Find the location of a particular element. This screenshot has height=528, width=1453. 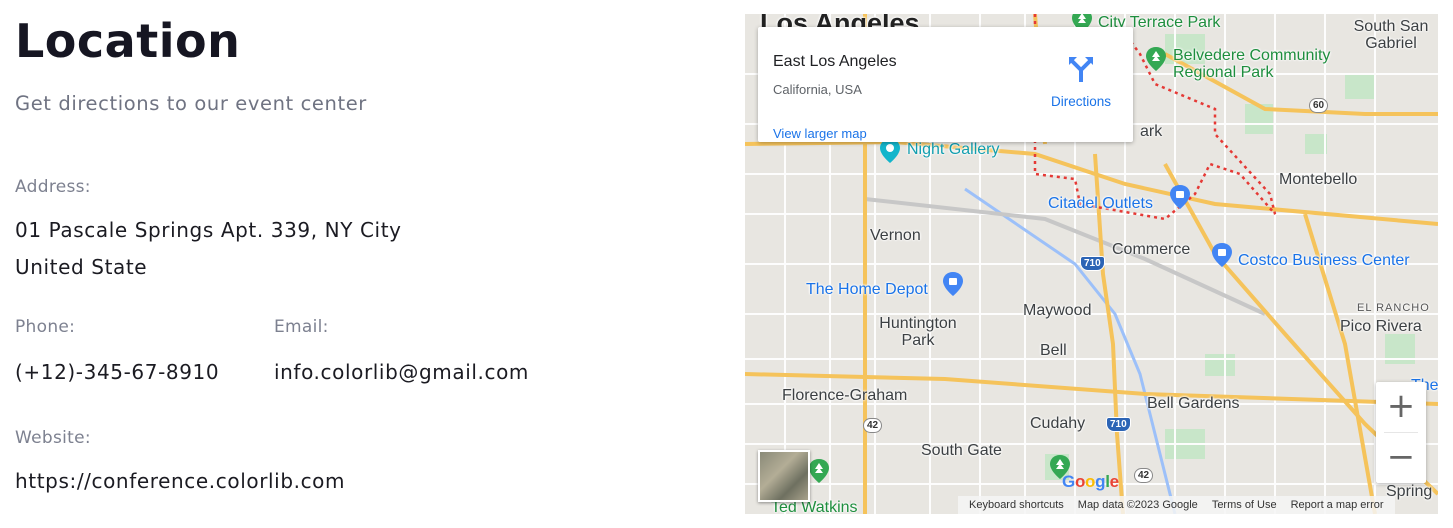

directions-button: Directions is located at coordinates (1081, 82).